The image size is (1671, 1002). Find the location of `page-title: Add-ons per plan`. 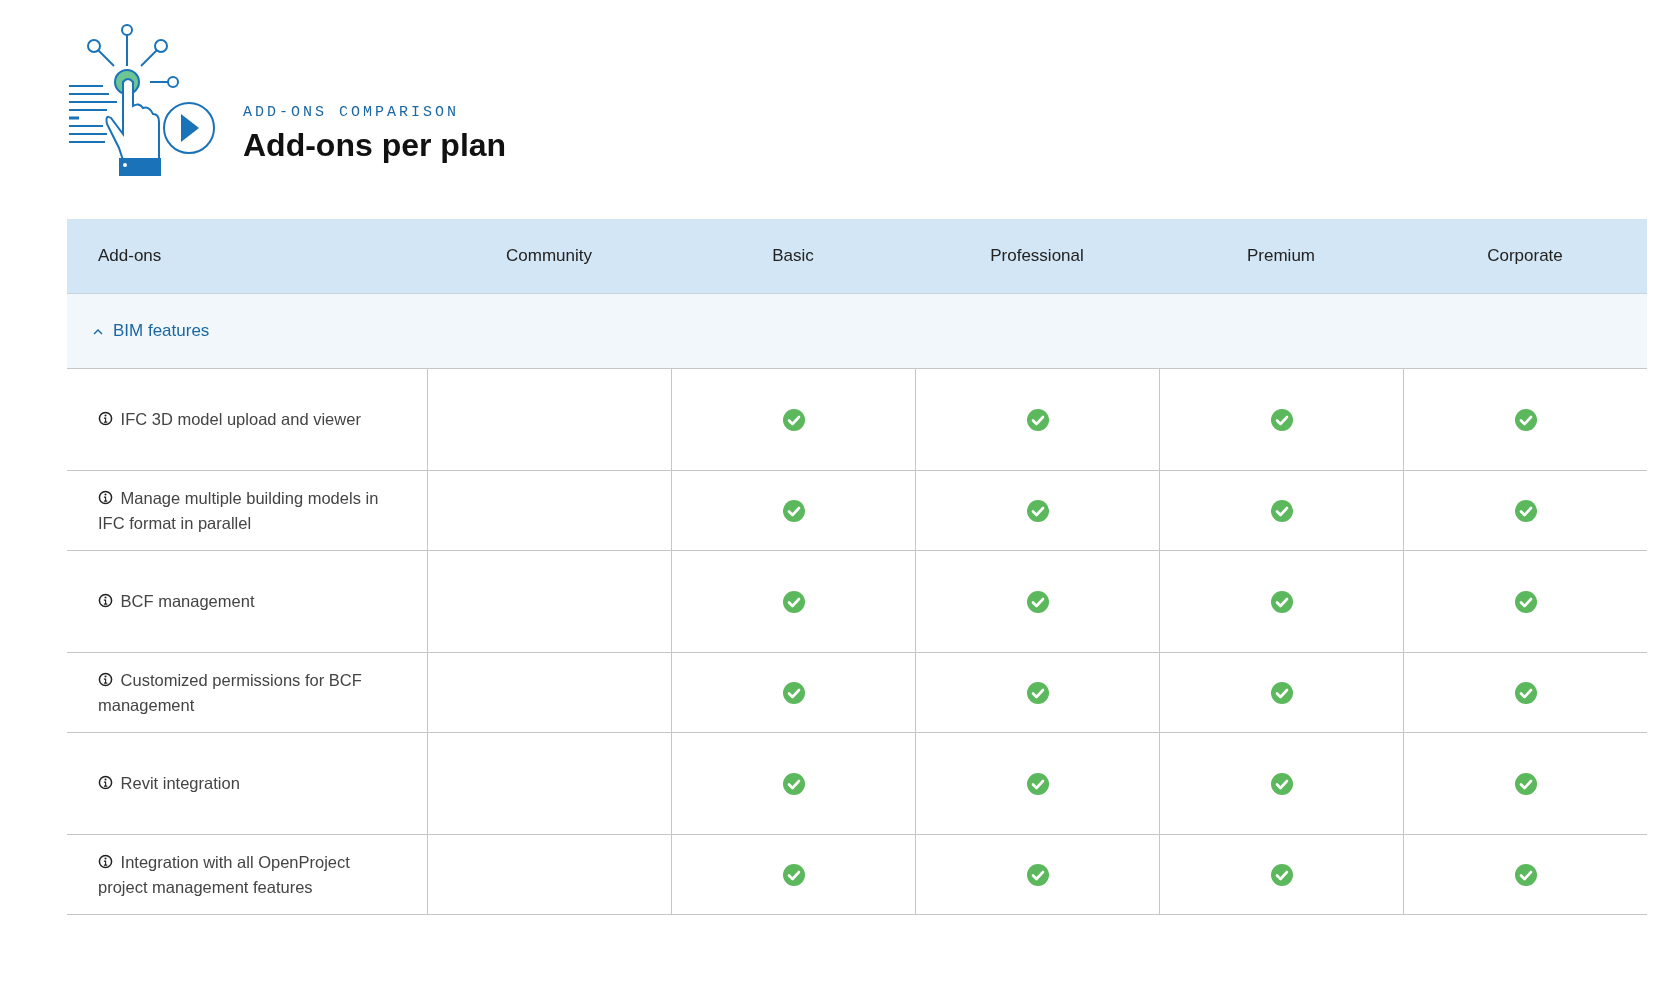

page-title: Add-ons per plan is located at coordinates (375, 145).